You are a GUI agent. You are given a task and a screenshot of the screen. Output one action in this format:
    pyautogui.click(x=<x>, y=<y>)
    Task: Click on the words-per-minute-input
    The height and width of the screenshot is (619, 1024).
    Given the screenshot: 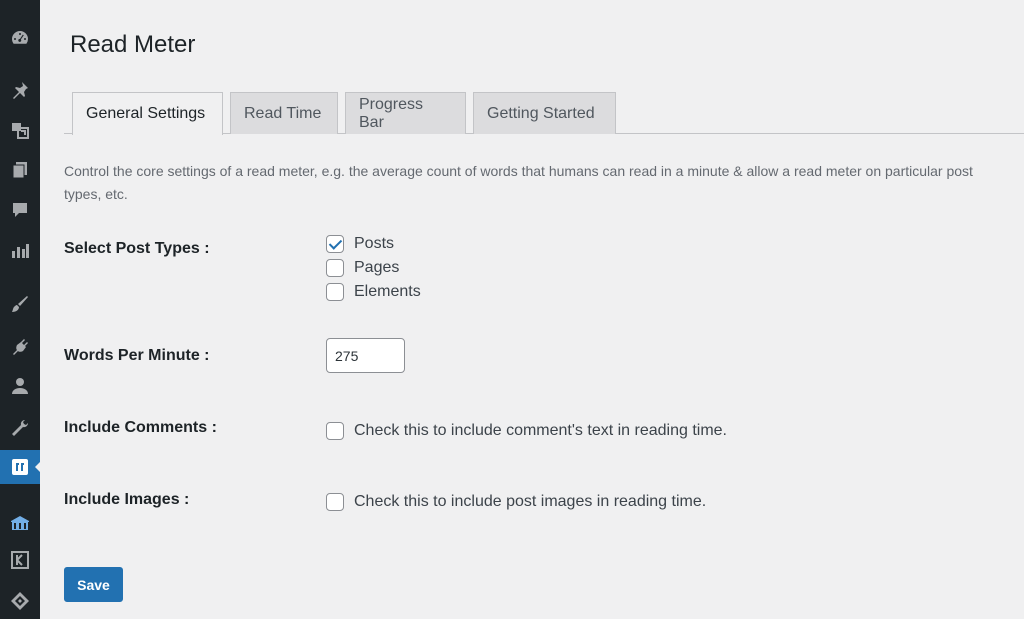 What is the action you would take?
    pyautogui.click(x=365, y=355)
    